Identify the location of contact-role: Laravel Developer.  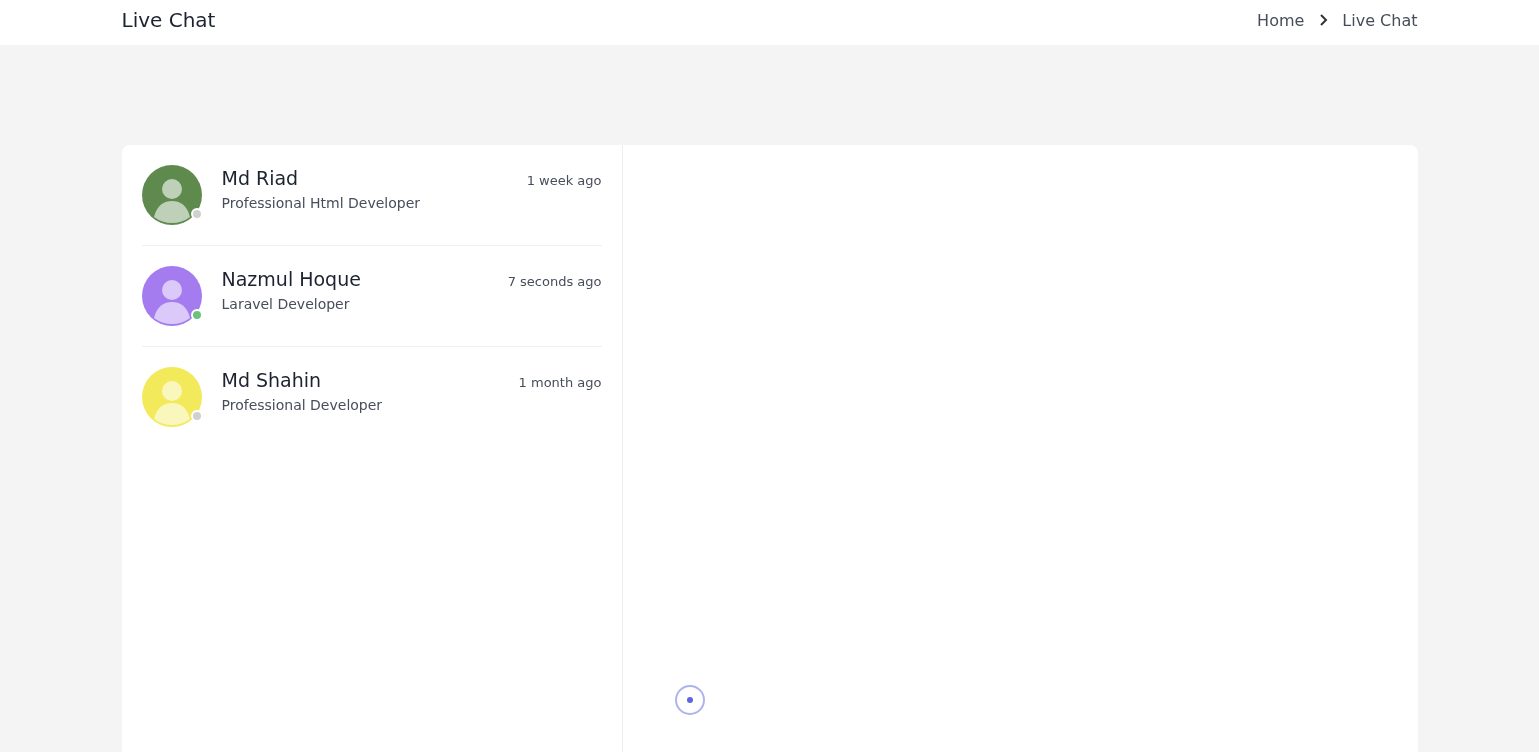
(286, 304).